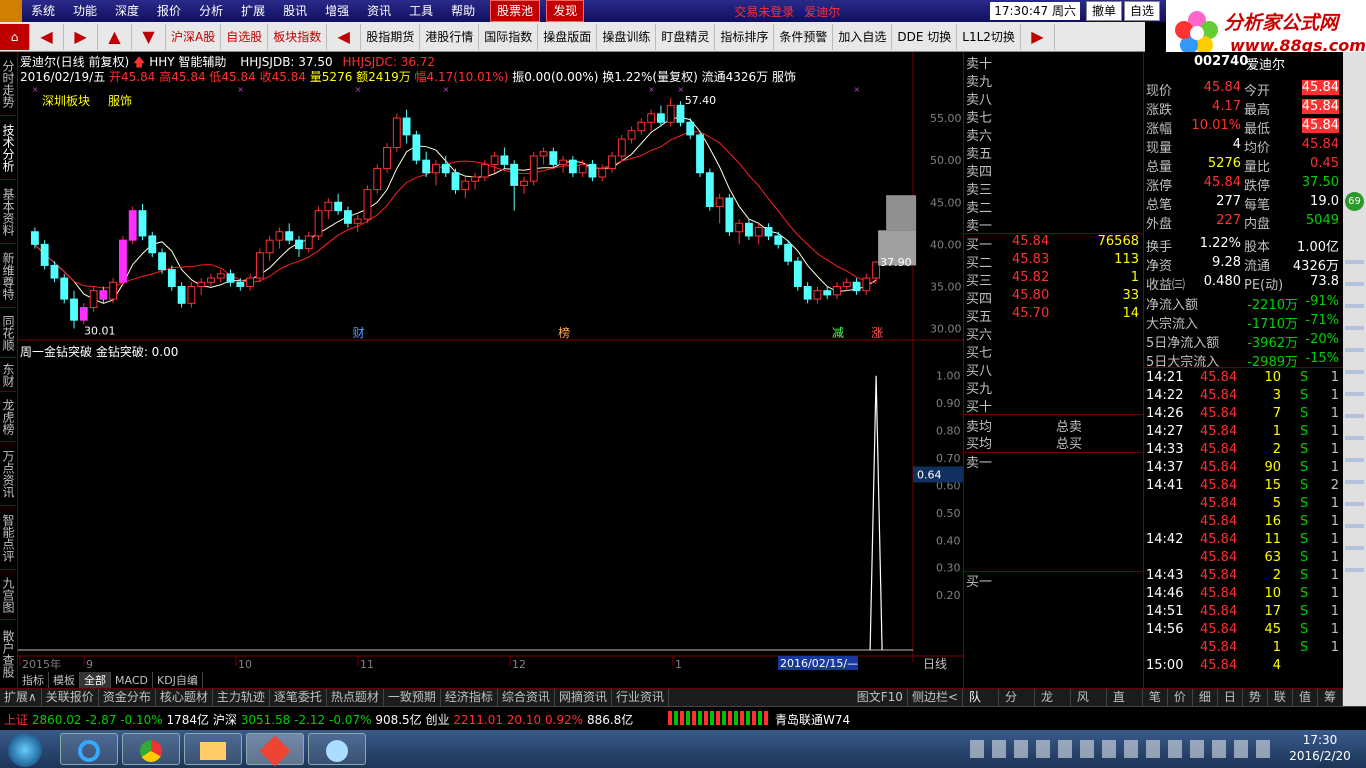 Image resolution: width=1366 pixels, height=768 pixels. I want to click on right-tab: 细, so click(1205, 697).